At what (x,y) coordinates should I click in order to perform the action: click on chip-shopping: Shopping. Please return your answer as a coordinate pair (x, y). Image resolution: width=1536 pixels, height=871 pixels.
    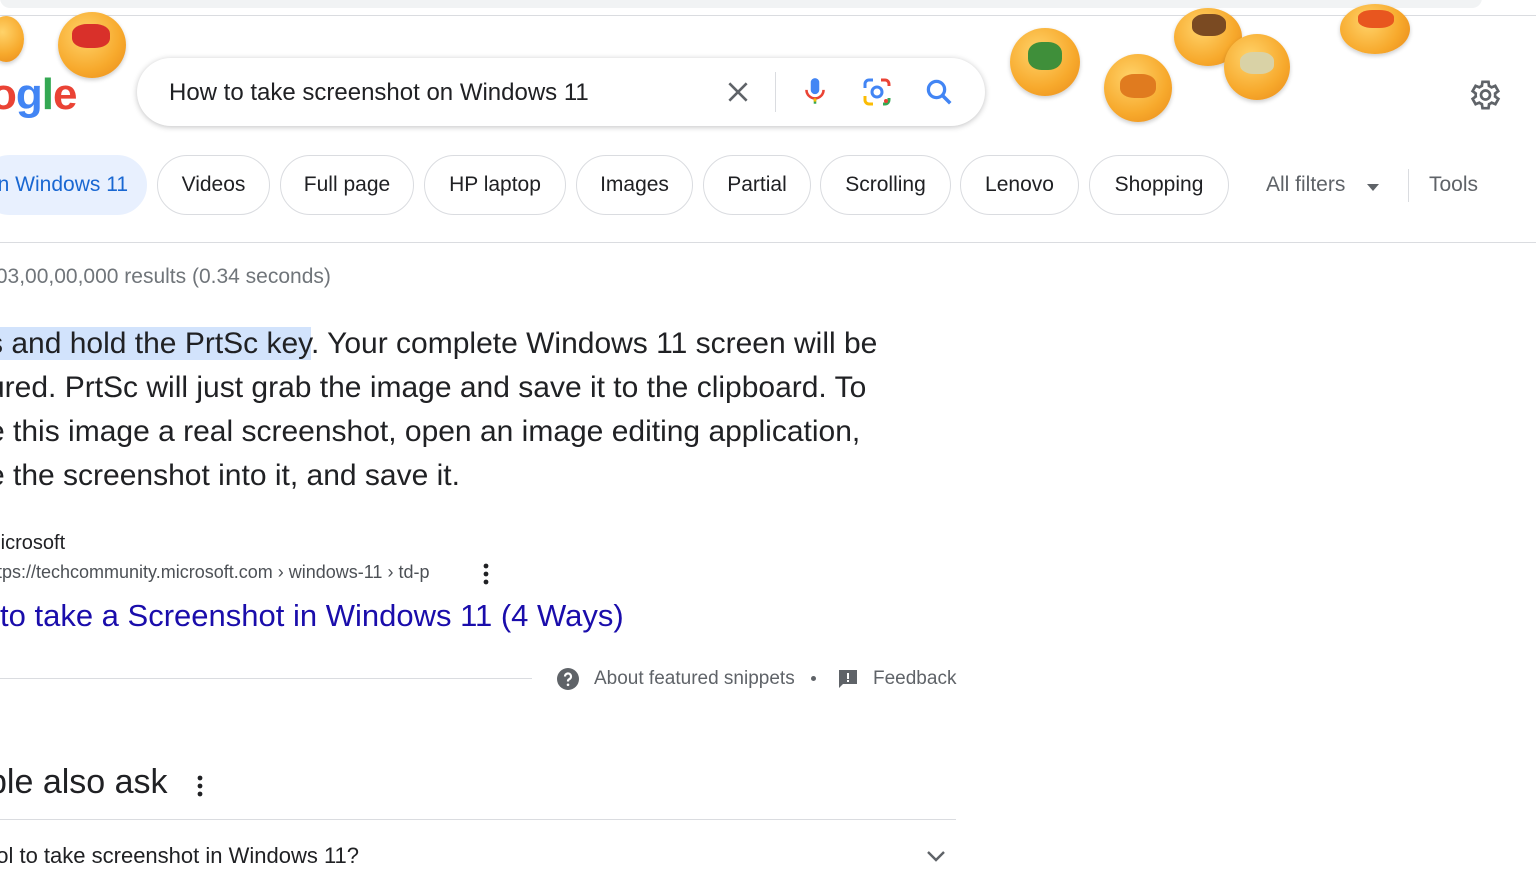
    Looking at the image, I should click on (1159, 185).